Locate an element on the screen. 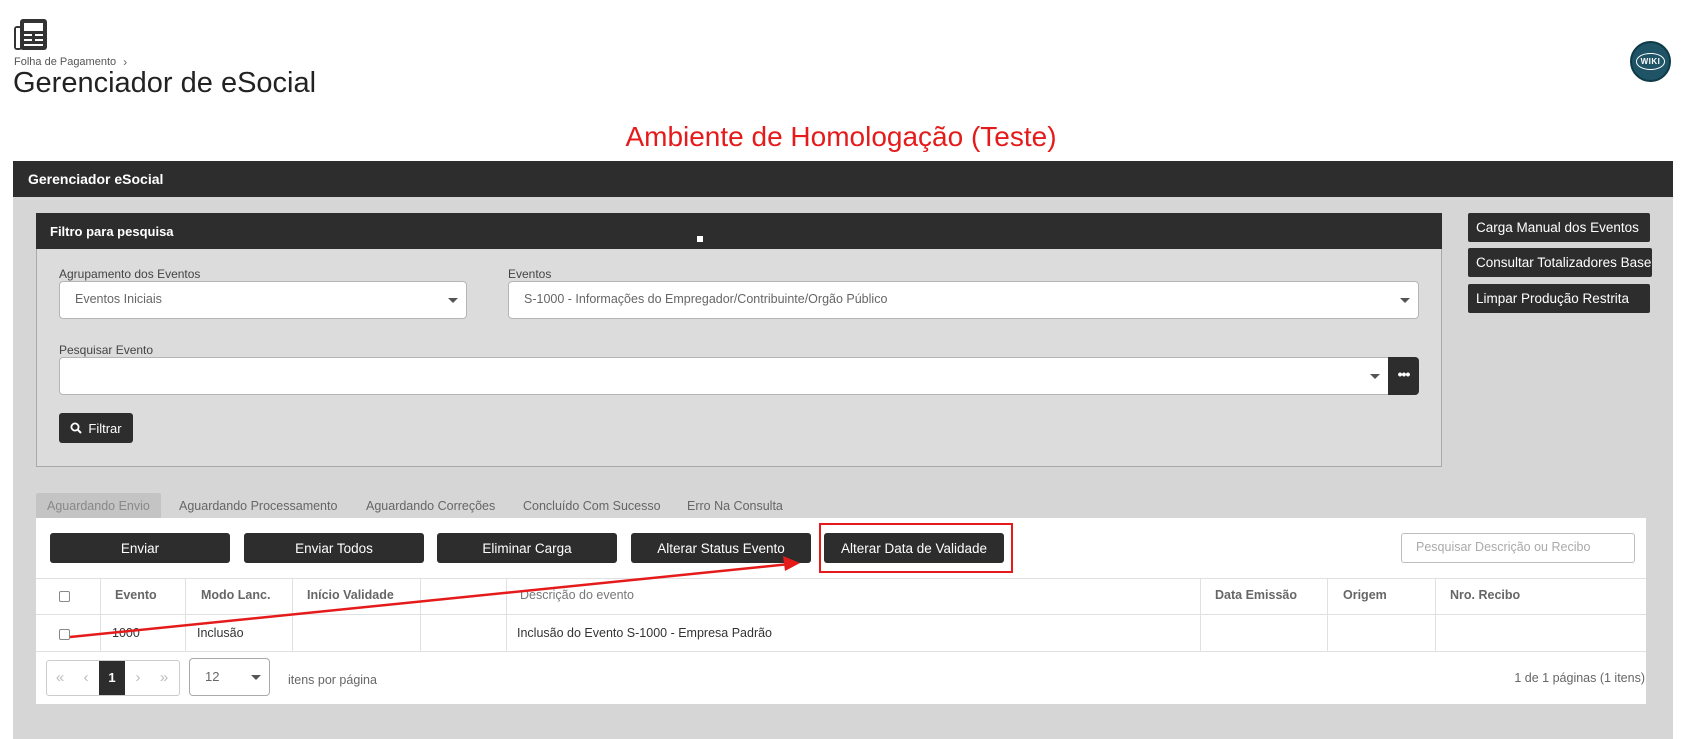 The width and height of the screenshot is (1682, 739). send-button: Enviar is located at coordinates (140, 548).